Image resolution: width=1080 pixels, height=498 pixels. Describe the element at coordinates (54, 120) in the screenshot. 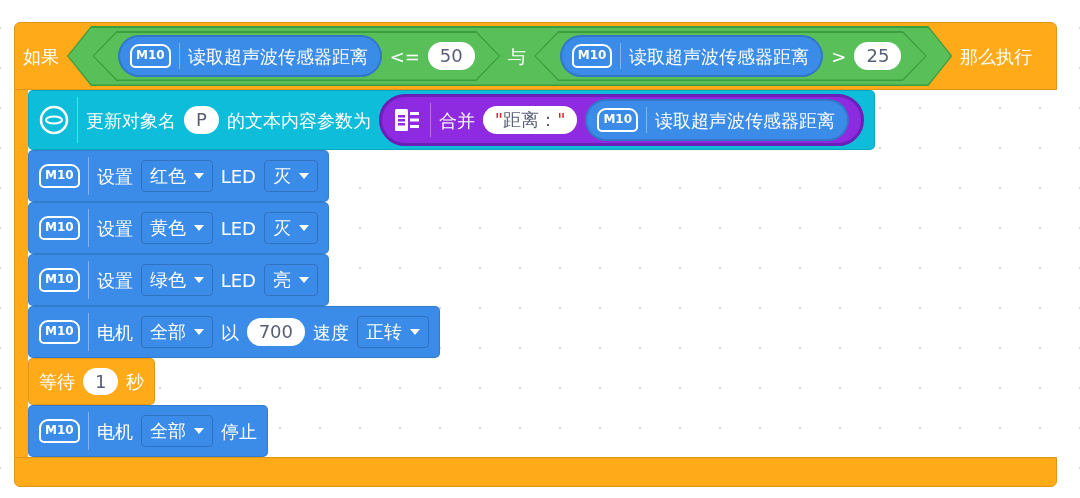

I see `ring-icon` at that location.